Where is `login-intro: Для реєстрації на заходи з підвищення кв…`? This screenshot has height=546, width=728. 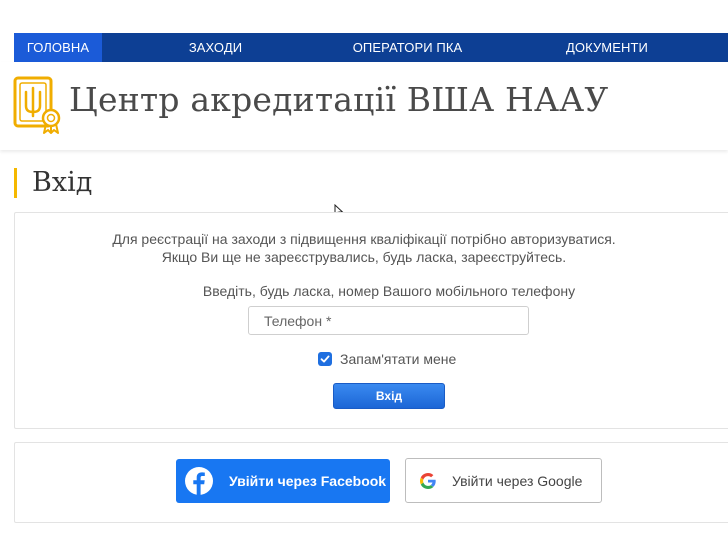
login-intro: Для реєстрації на заходи з підвищення кв… is located at coordinates (364, 248).